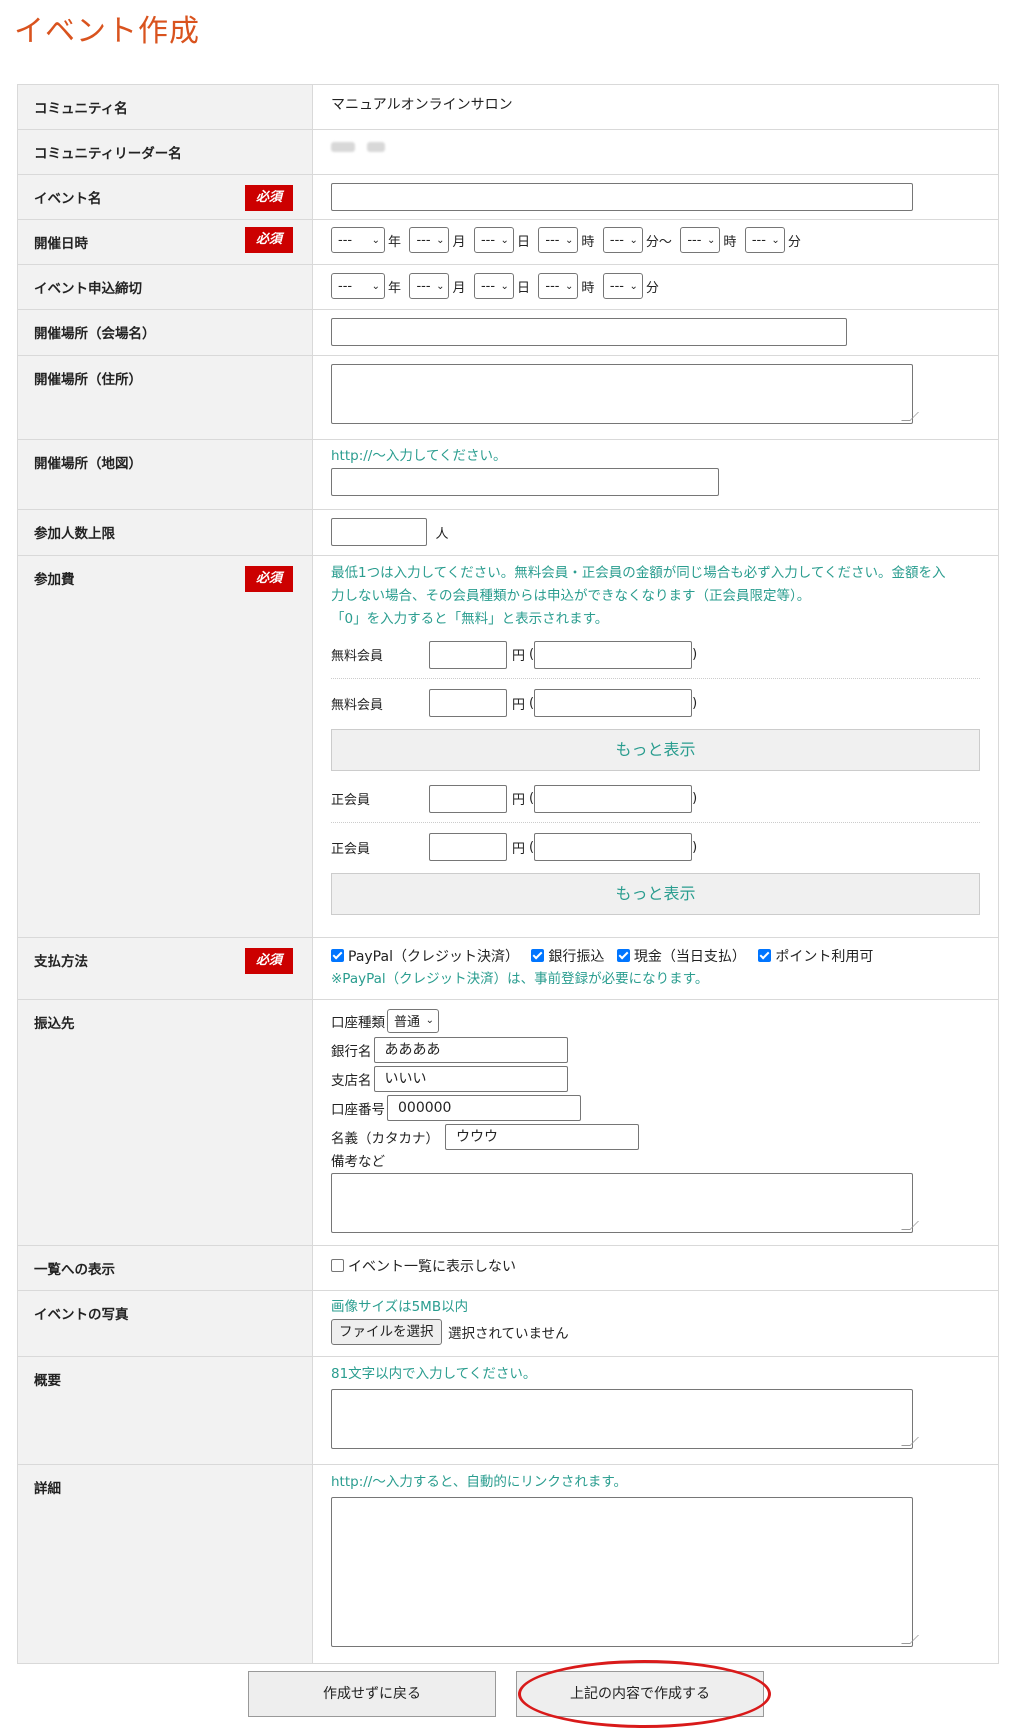  I want to click on detail-note: http://〜入力すると、自動的にリンクされます。, so click(479, 1482).